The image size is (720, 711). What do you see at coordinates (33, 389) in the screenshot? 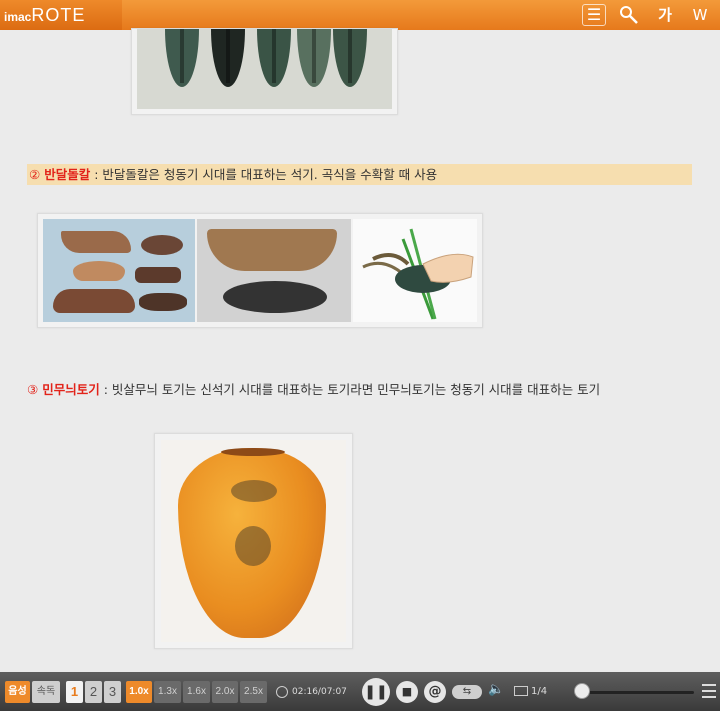
I see `section-number: ③` at bounding box center [33, 389].